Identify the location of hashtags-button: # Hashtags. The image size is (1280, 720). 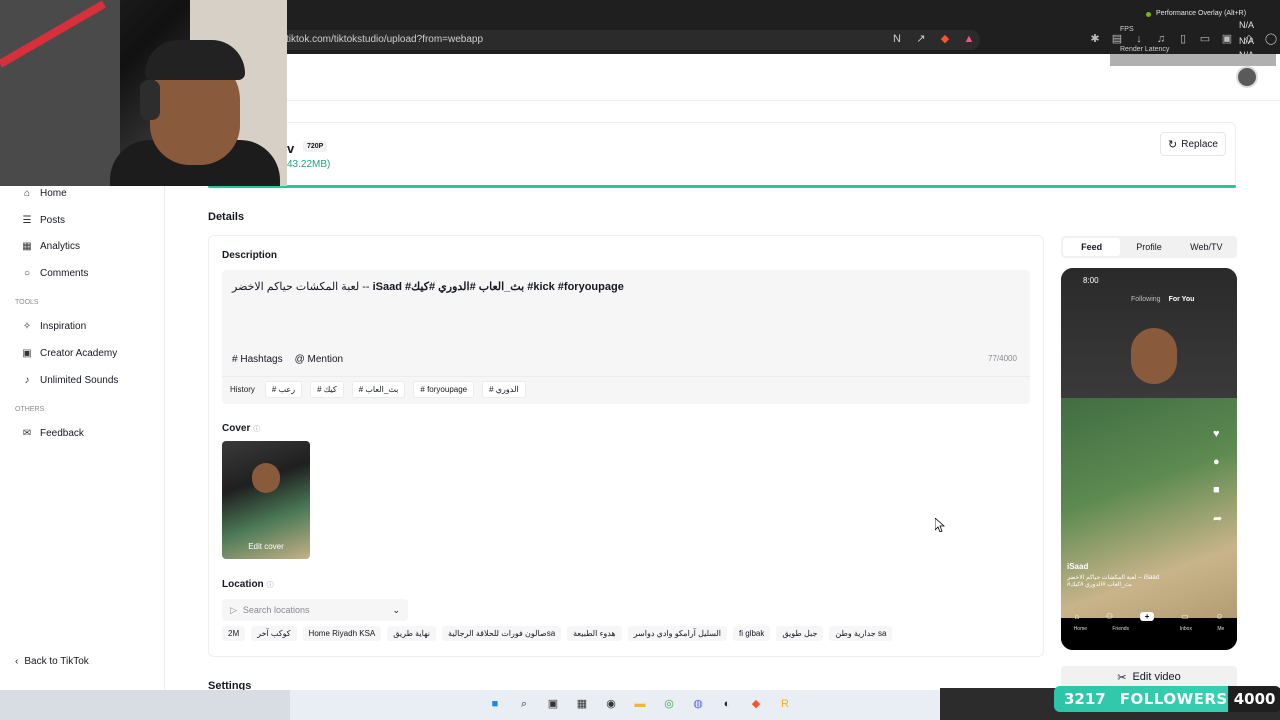
(257, 359).